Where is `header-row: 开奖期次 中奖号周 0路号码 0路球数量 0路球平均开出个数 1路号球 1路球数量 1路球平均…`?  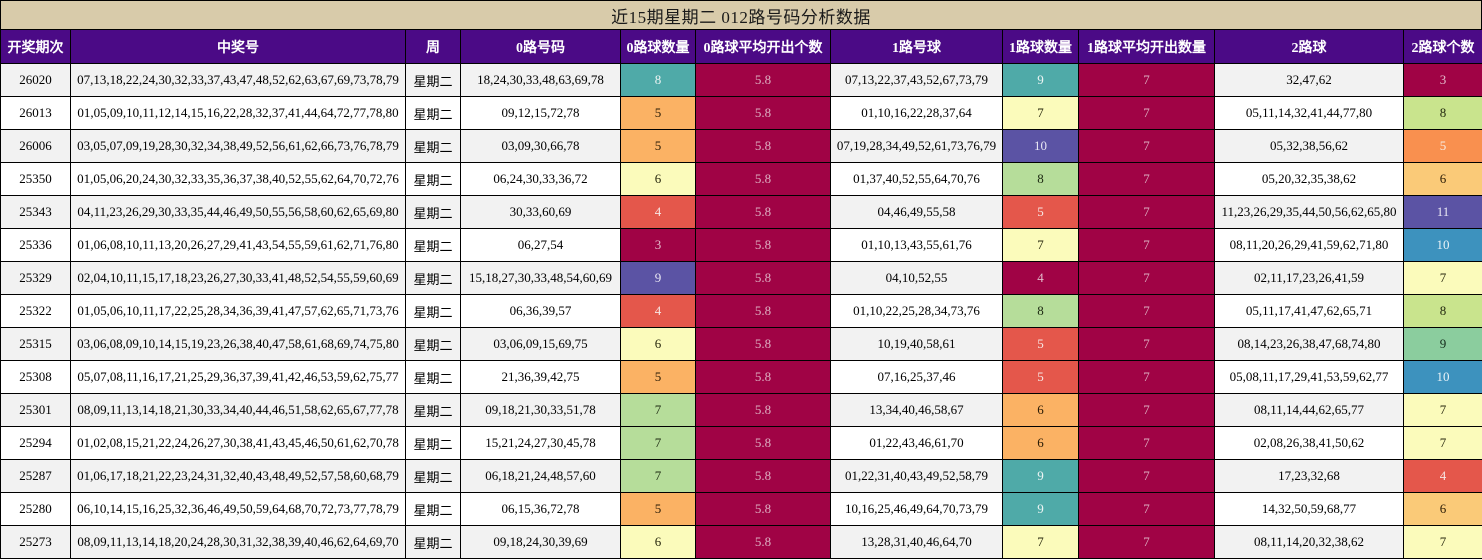 header-row: 开奖期次 中奖号周 0路号码 0路球数量 0路球平均开出个数 1路号球 1路球数量 1路球平均… is located at coordinates (741, 46).